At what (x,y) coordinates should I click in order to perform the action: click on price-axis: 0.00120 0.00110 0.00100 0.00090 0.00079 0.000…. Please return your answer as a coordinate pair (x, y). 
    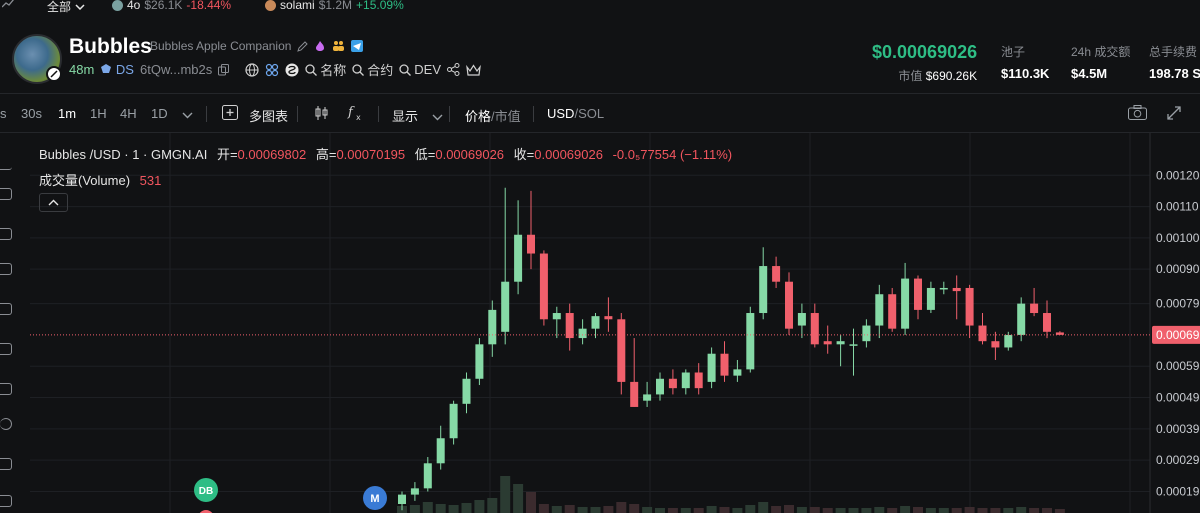
    Looking at the image, I should click on (1176, 333).